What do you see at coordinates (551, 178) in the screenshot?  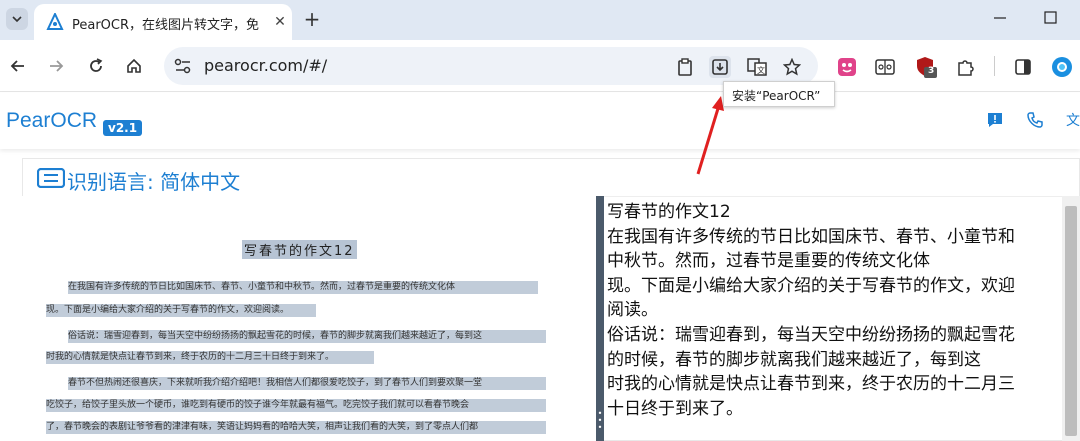 I see `language-bar: 识别语言: 简体中文` at bounding box center [551, 178].